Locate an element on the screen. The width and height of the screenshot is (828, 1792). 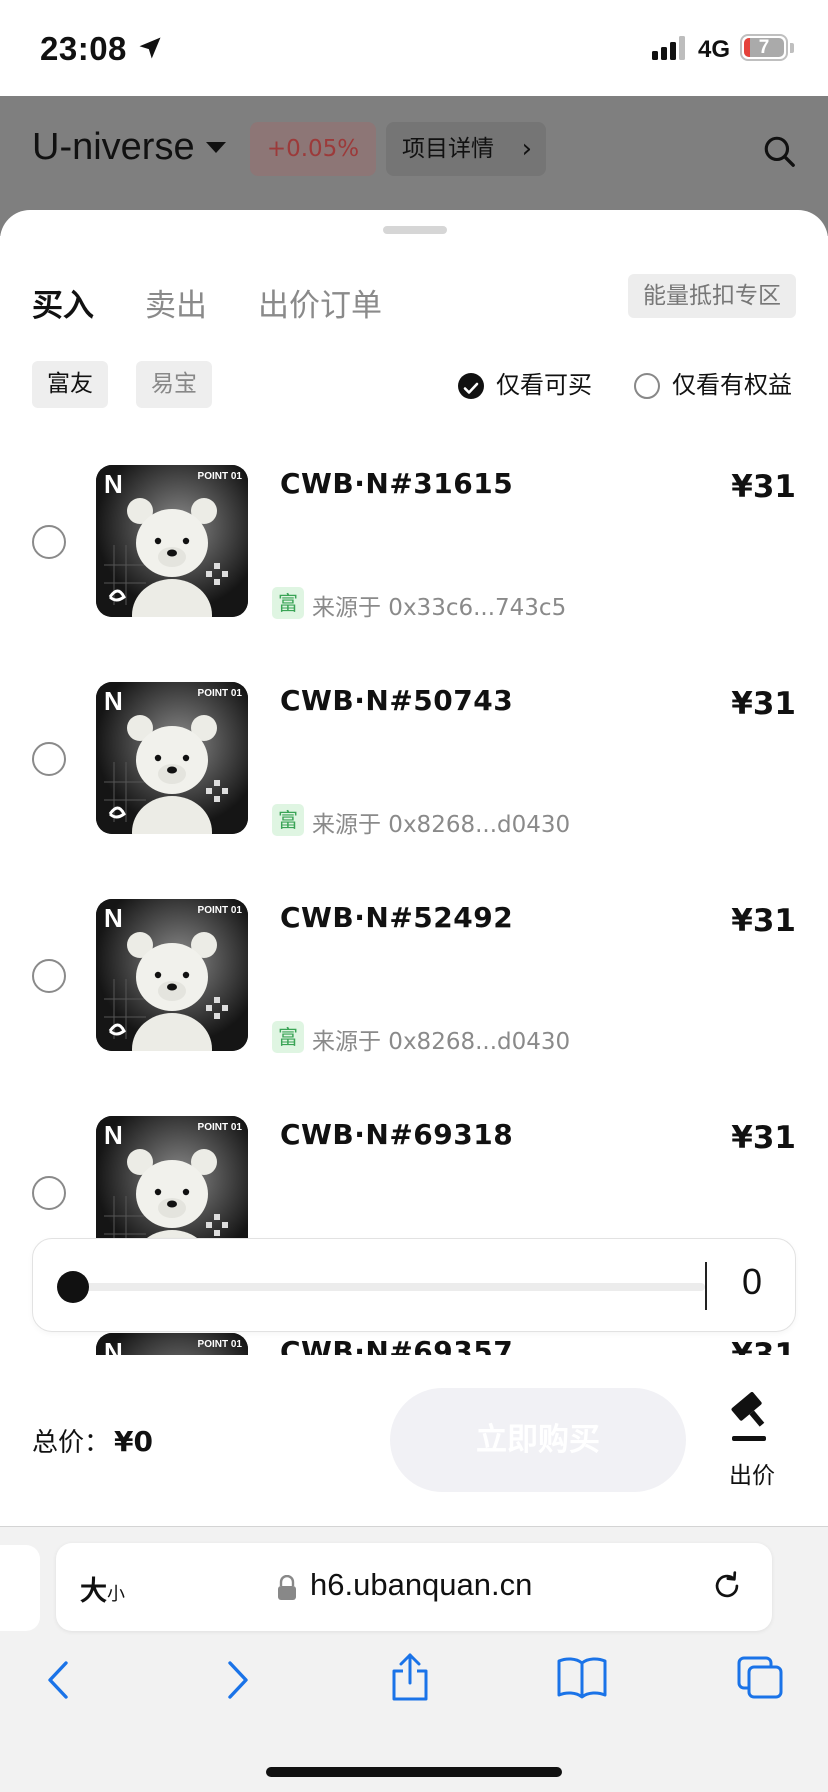
payment-chip-yibao: 易宝 is located at coordinates (174, 384).